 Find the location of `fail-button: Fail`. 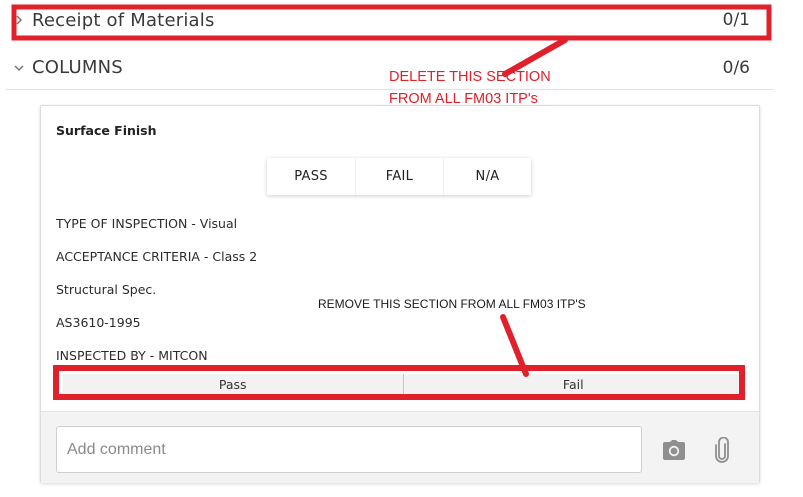

fail-button: Fail is located at coordinates (573, 384).